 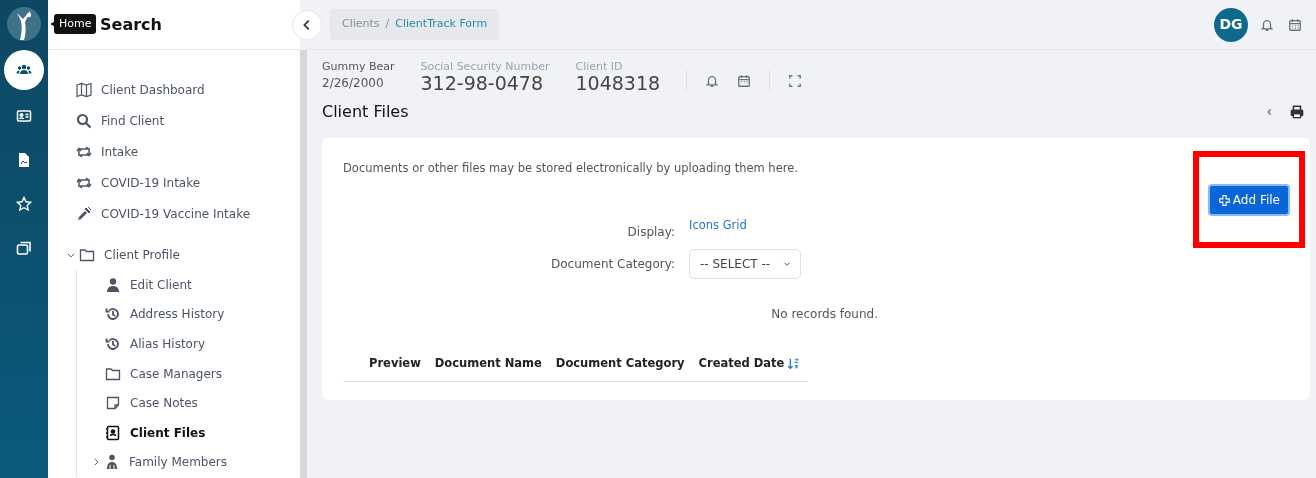 I want to click on document-icon, so click(x=24, y=160).